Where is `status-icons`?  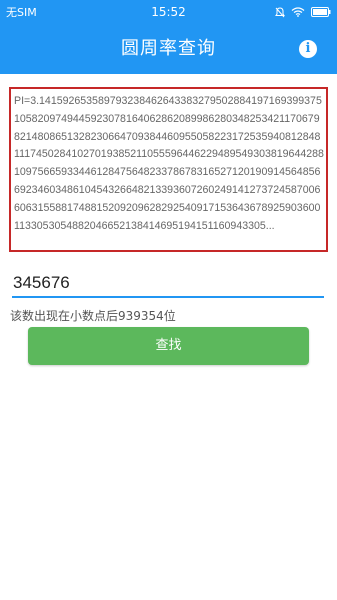
status-icons is located at coordinates (277, 12).